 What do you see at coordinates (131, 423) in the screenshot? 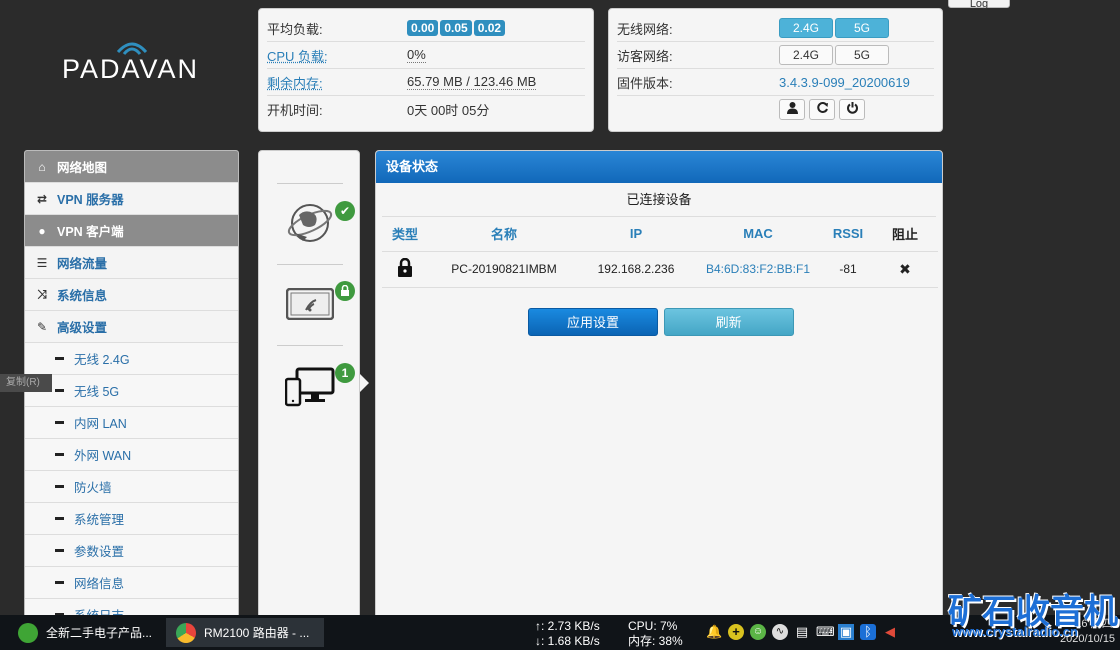
I see `sidebar-subitem-lan: 内网 LAN` at bounding box center [131, 423].